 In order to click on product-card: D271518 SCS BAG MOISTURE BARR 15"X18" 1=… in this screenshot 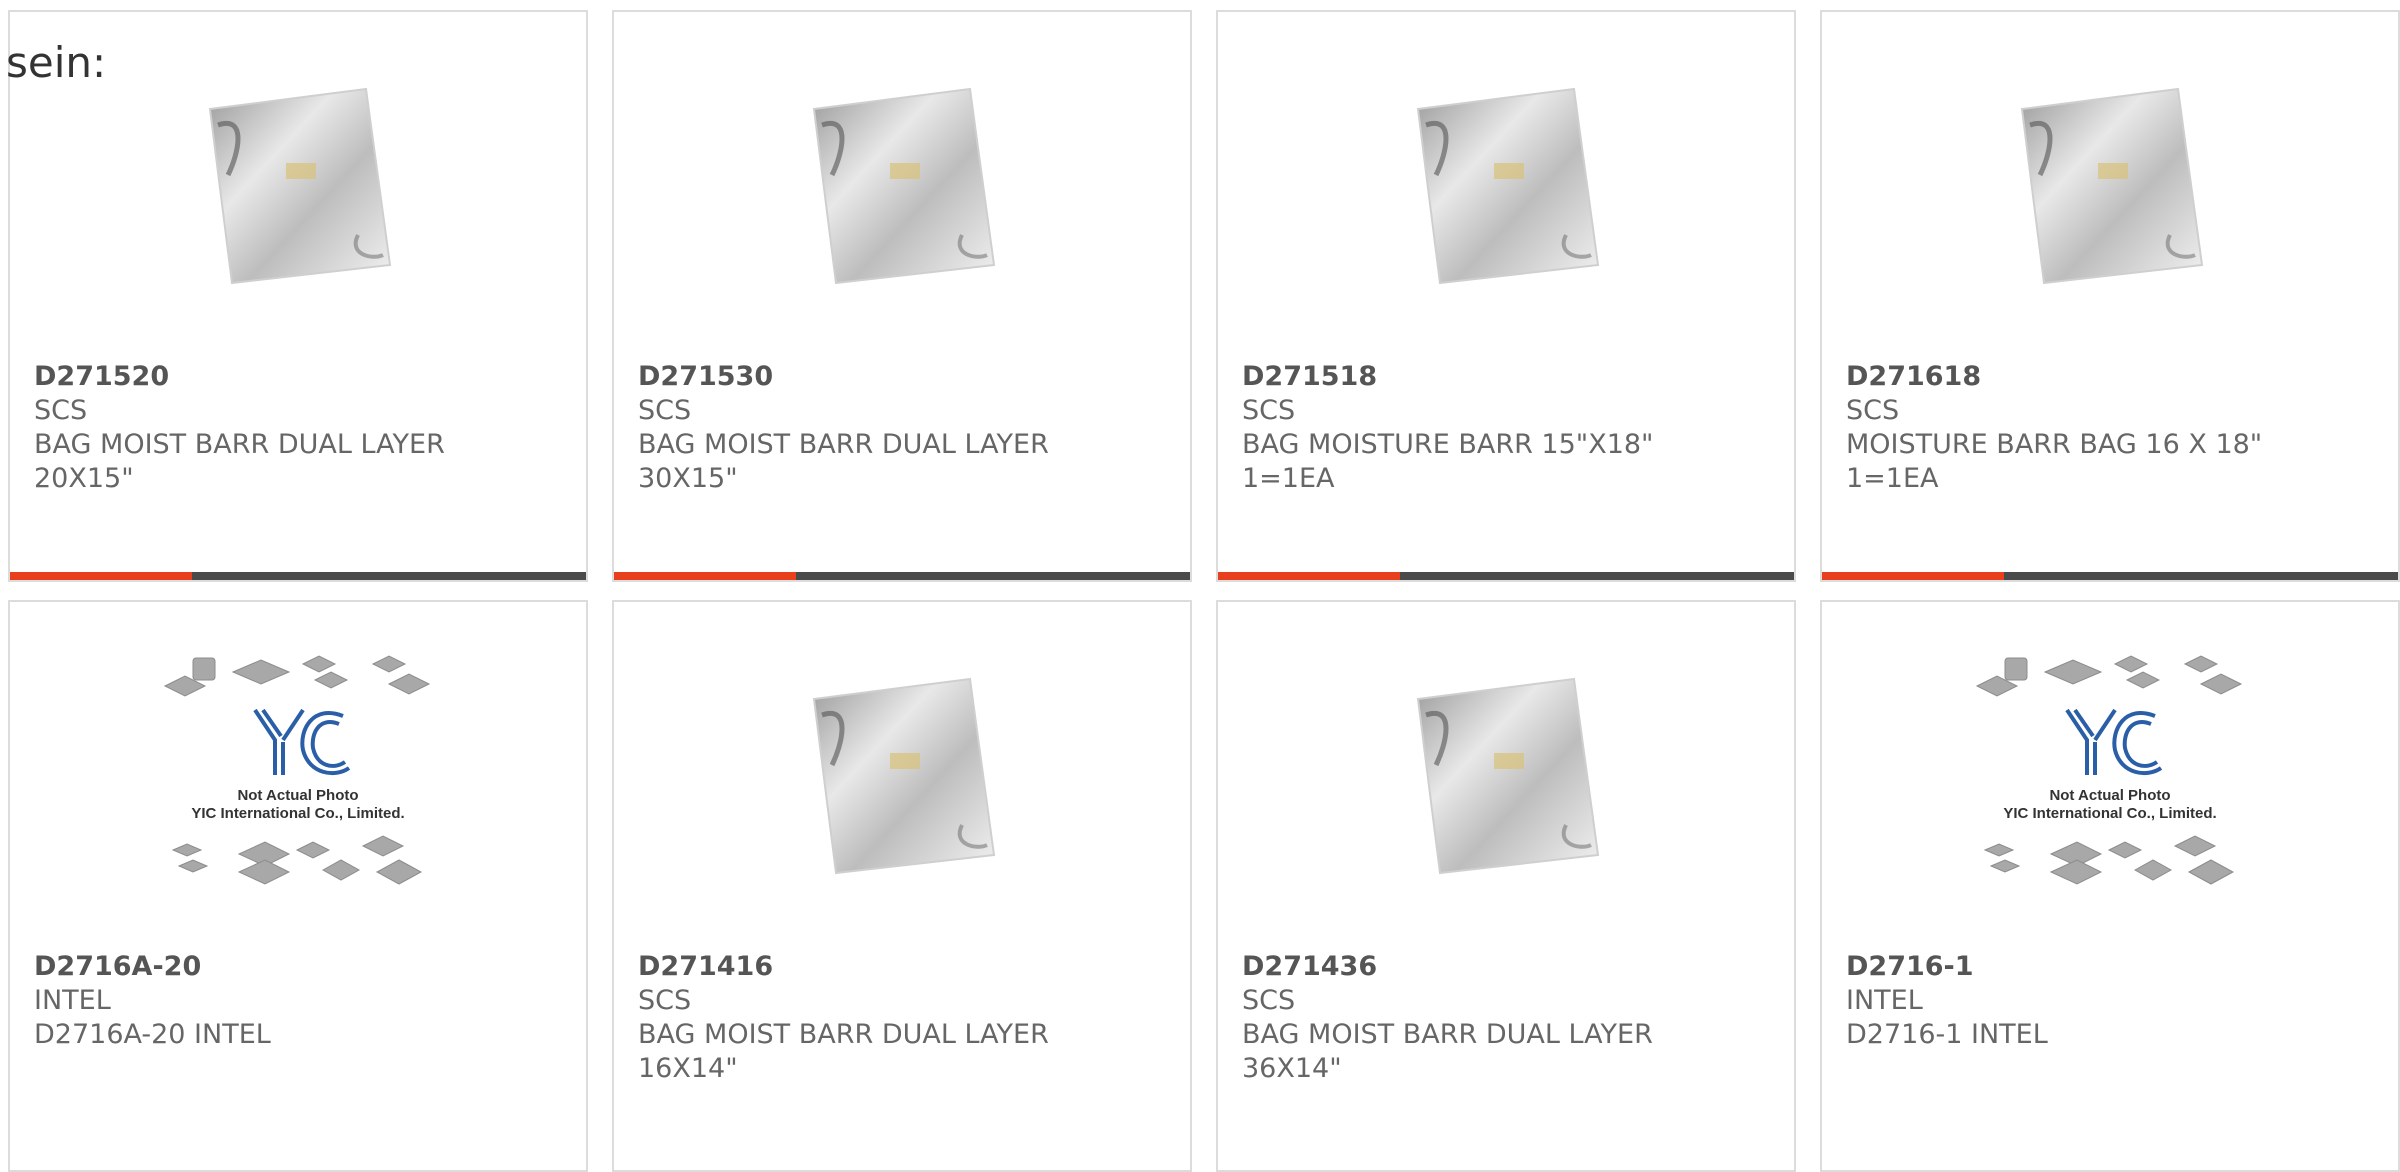, I will do `click(1506, 296)`.